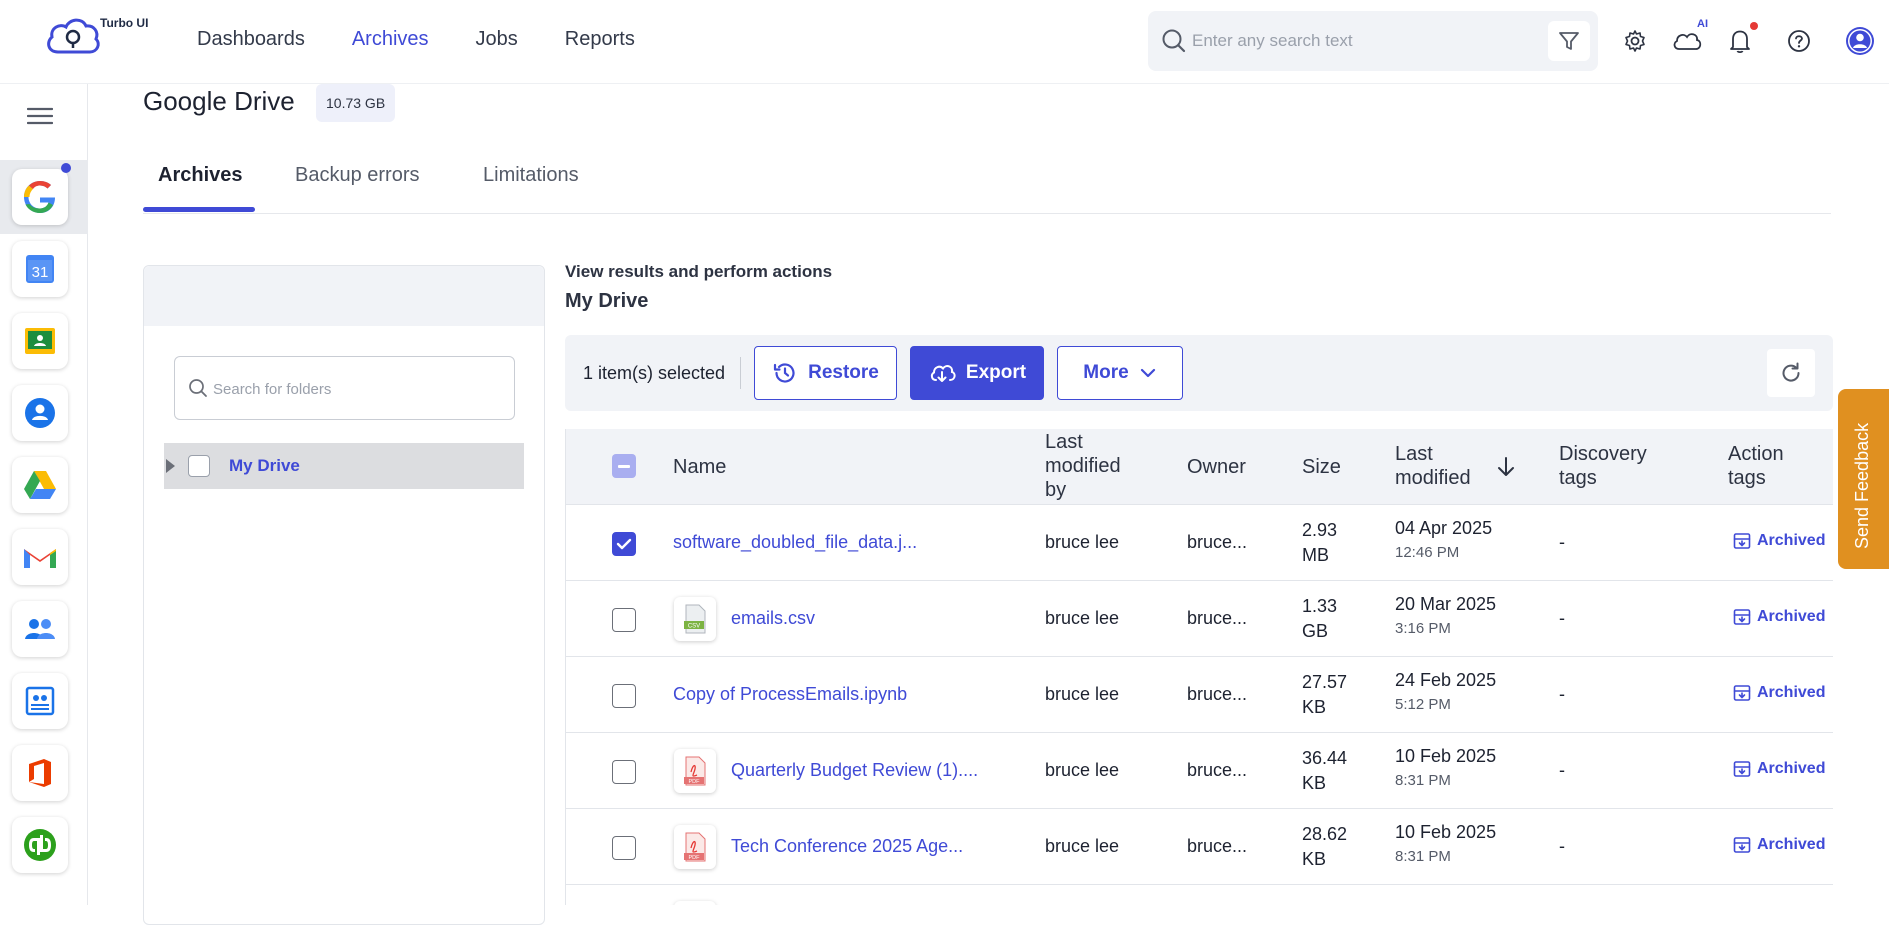 This screenshot has width=1889, height=925. What do you see at coordinates (344, 466) in the screenshot?
I see `folder-item-my-drive: My Drive` at bounding box center [344, 466].